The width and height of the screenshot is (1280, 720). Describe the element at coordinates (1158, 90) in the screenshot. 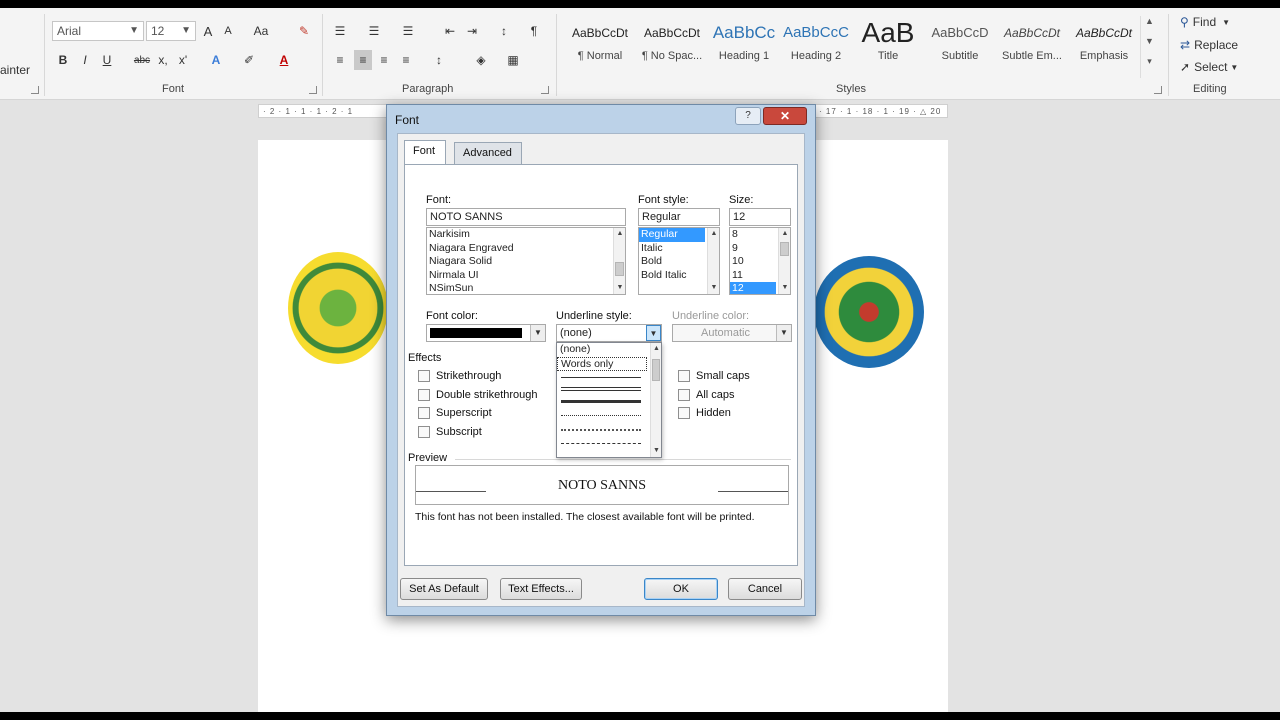

I see `styles-launcher-icon` at that location.